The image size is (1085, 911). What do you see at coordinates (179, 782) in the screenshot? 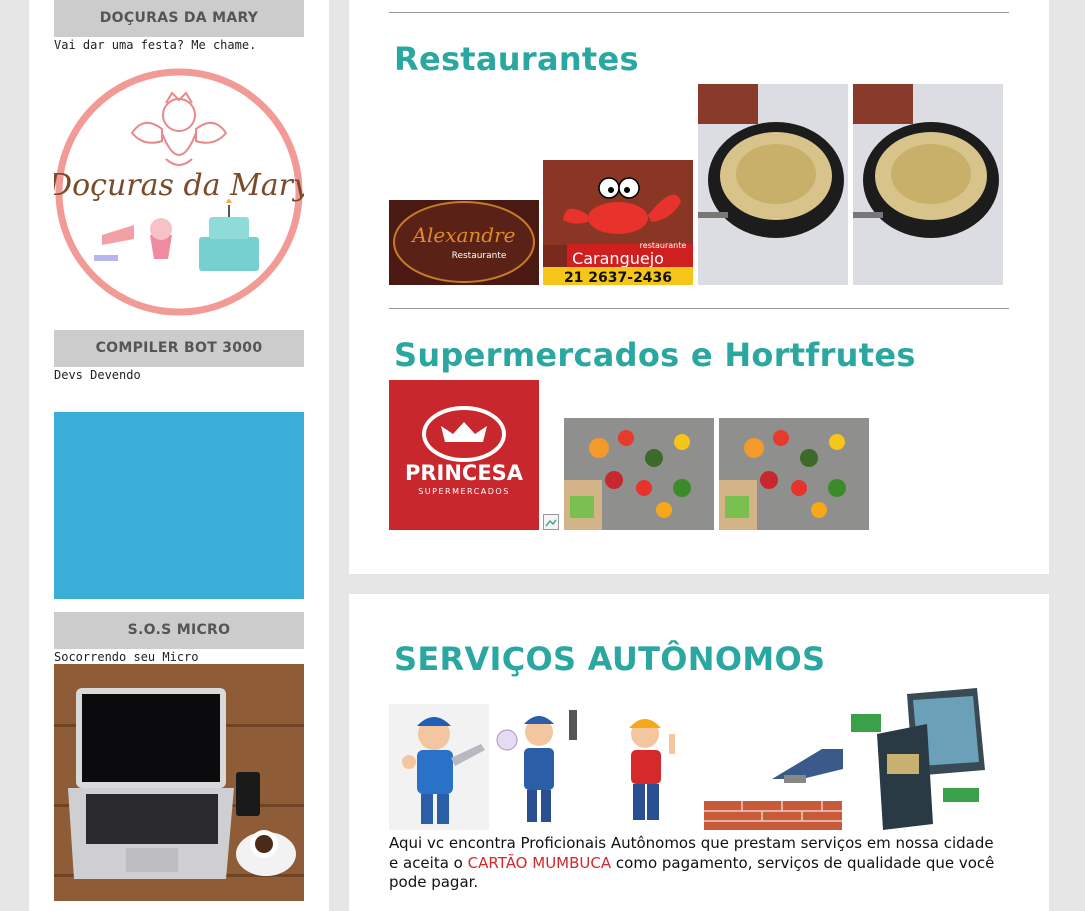
I see `sos-micro-image` at bounding box center [179, 782].